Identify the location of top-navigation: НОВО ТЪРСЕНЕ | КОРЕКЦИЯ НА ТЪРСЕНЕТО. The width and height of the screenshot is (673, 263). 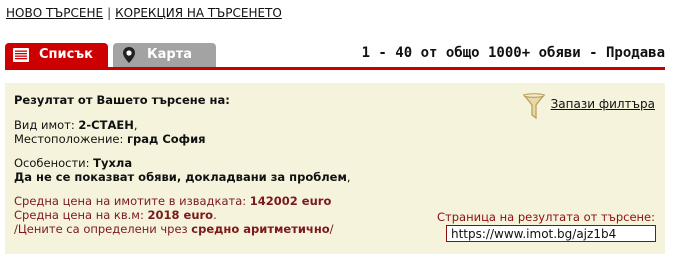
(144, 13).